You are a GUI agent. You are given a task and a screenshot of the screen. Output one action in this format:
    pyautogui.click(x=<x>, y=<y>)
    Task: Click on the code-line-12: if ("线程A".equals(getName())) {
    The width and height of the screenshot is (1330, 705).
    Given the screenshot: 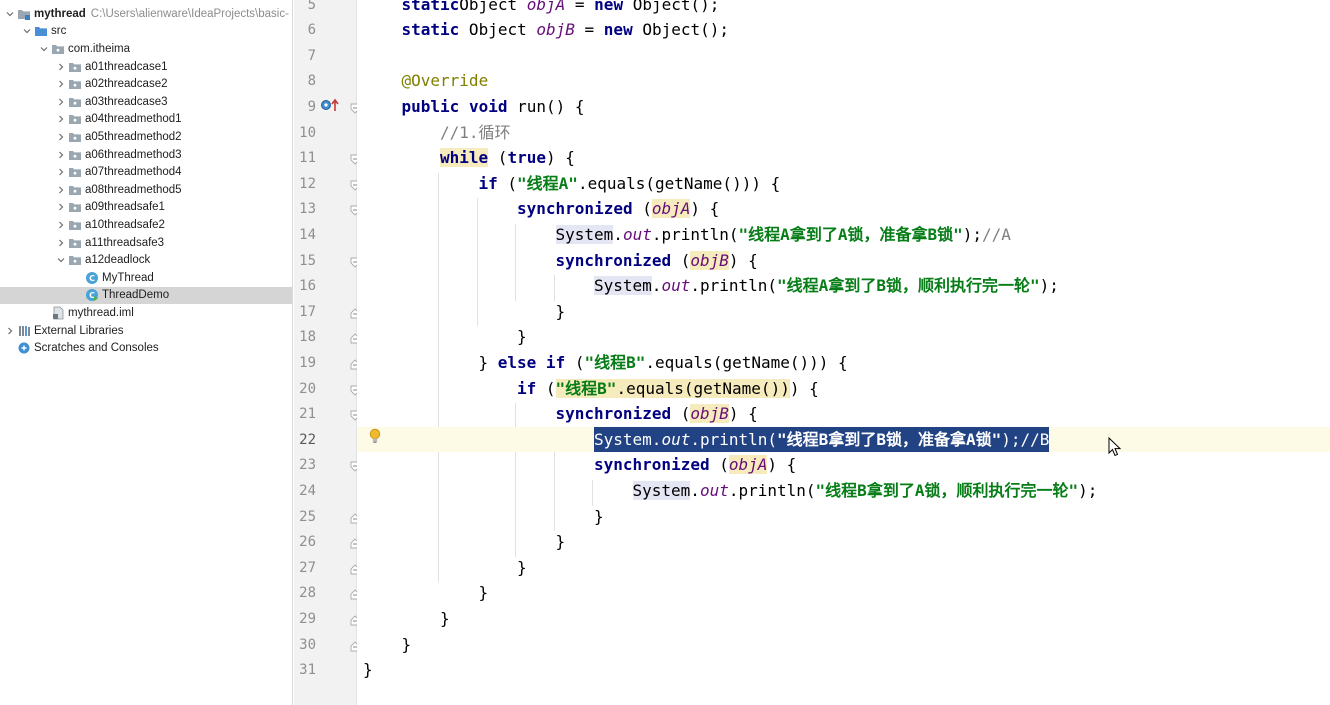 What is the action you would take?
    pyautogui.click(x=843, y=184)
    